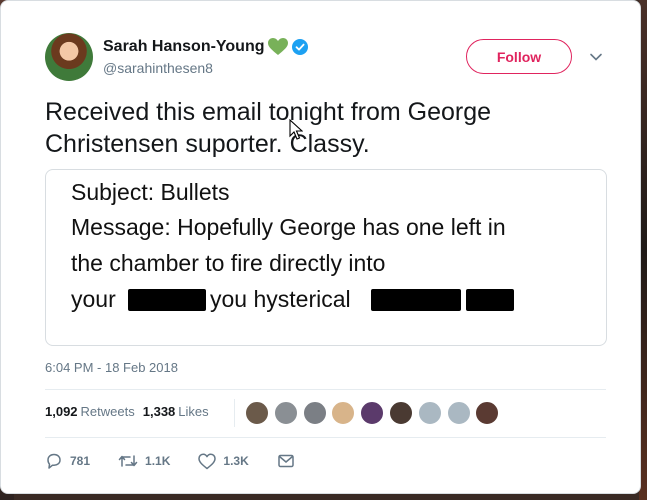 Image resolution: width=647 pixels, height=500 pixels. I want to click on email-message-line: you hysterical, so click(280, 299).